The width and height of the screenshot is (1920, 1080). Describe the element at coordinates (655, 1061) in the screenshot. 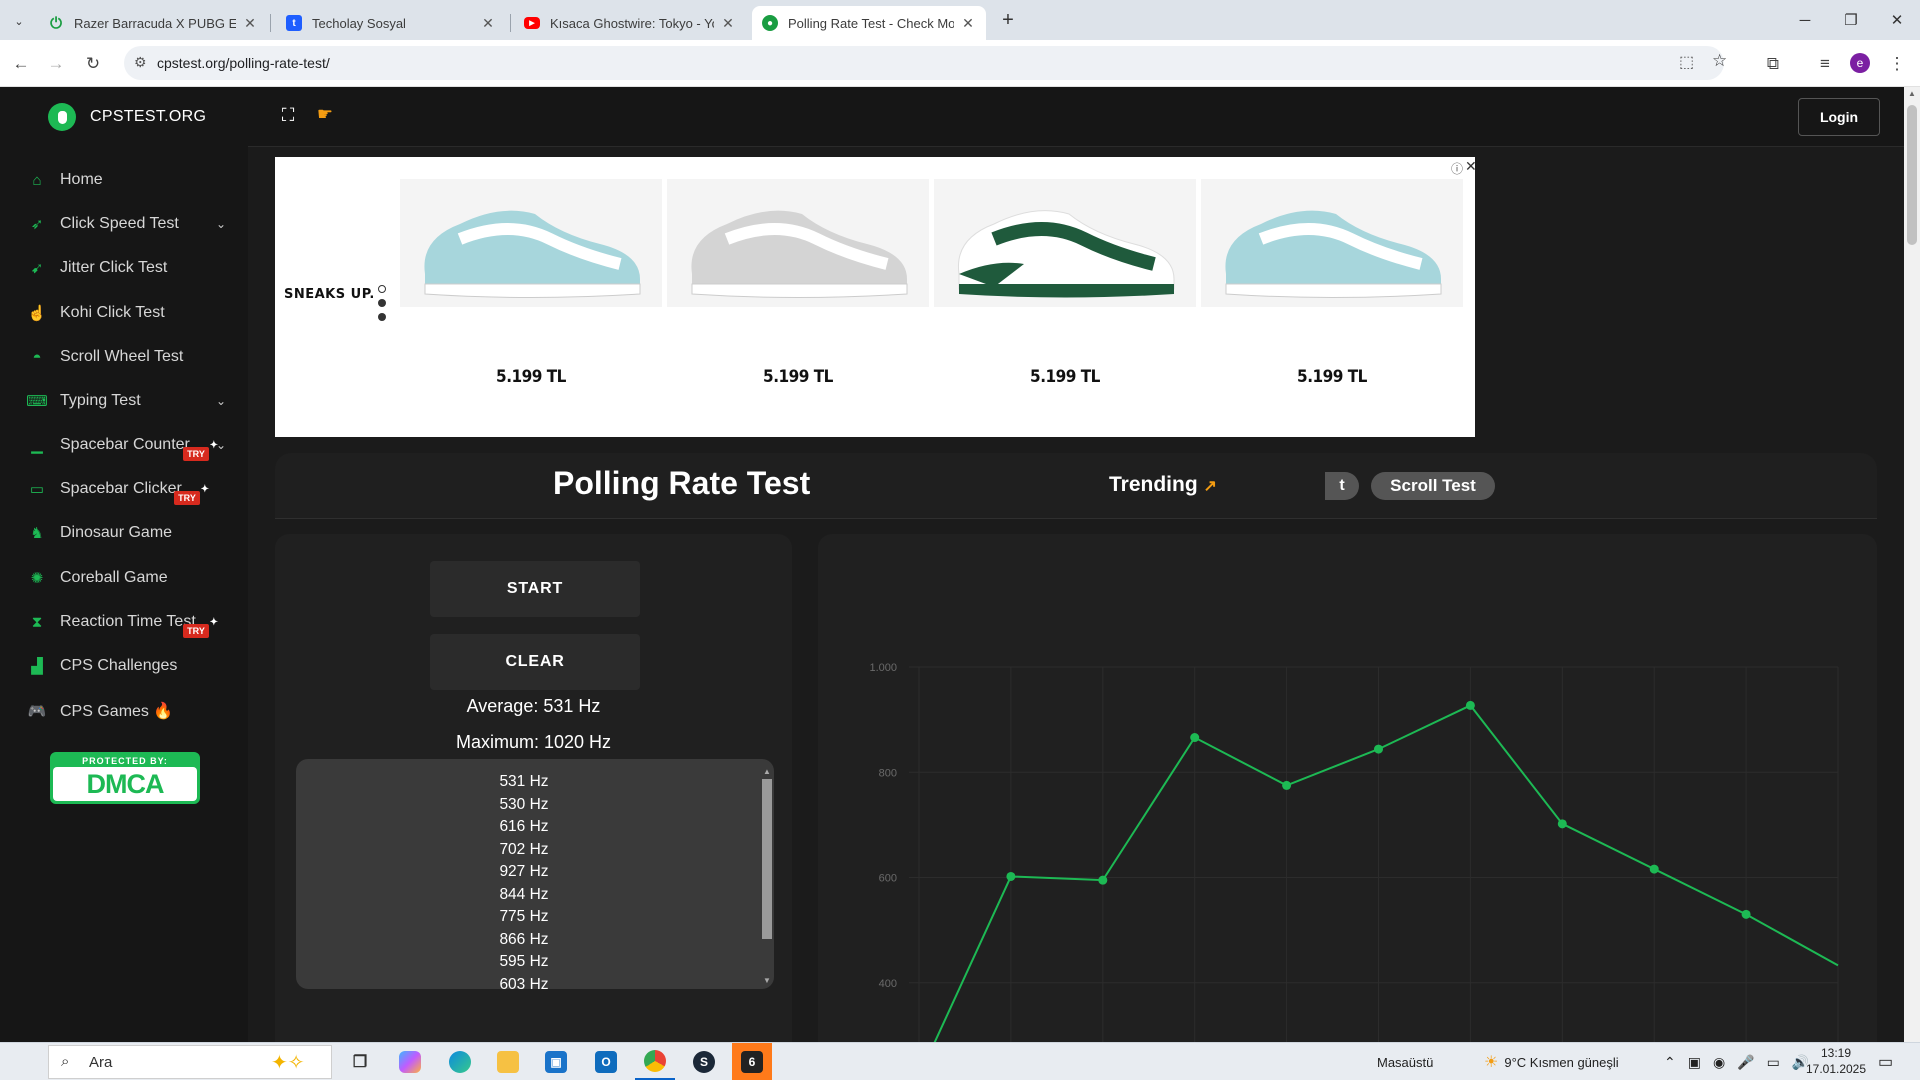

I see `chrome-icon` at that location.